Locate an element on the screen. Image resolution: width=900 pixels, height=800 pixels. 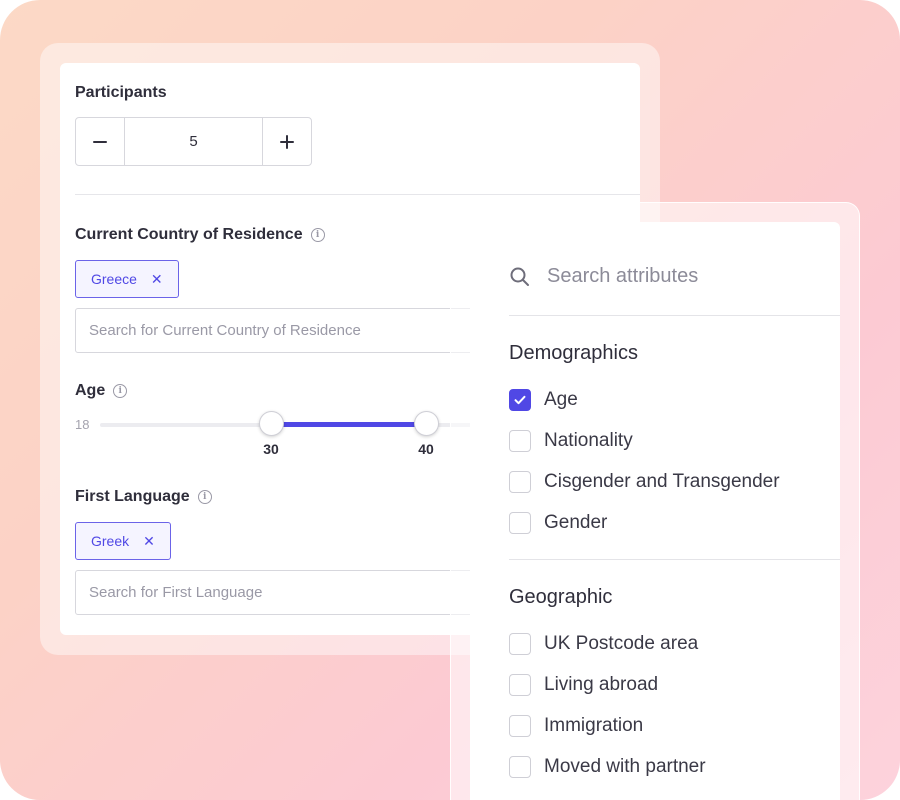
country-label: Current Country of Residence i is located at coordinates (200, 235).